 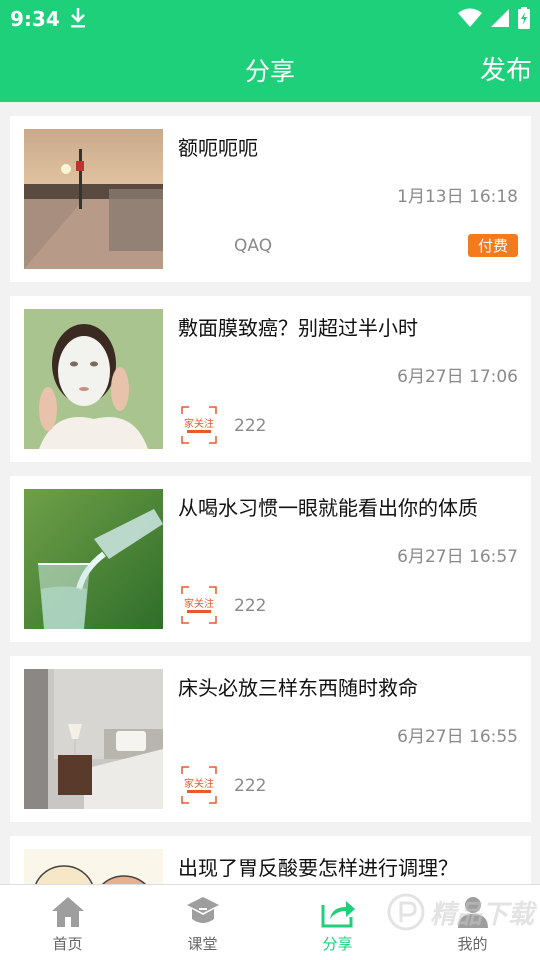 What do you see at coordinates (481, 914) in the screenshot?
I see `watermark-text: 精品下载` at bounding box center [481, 914].